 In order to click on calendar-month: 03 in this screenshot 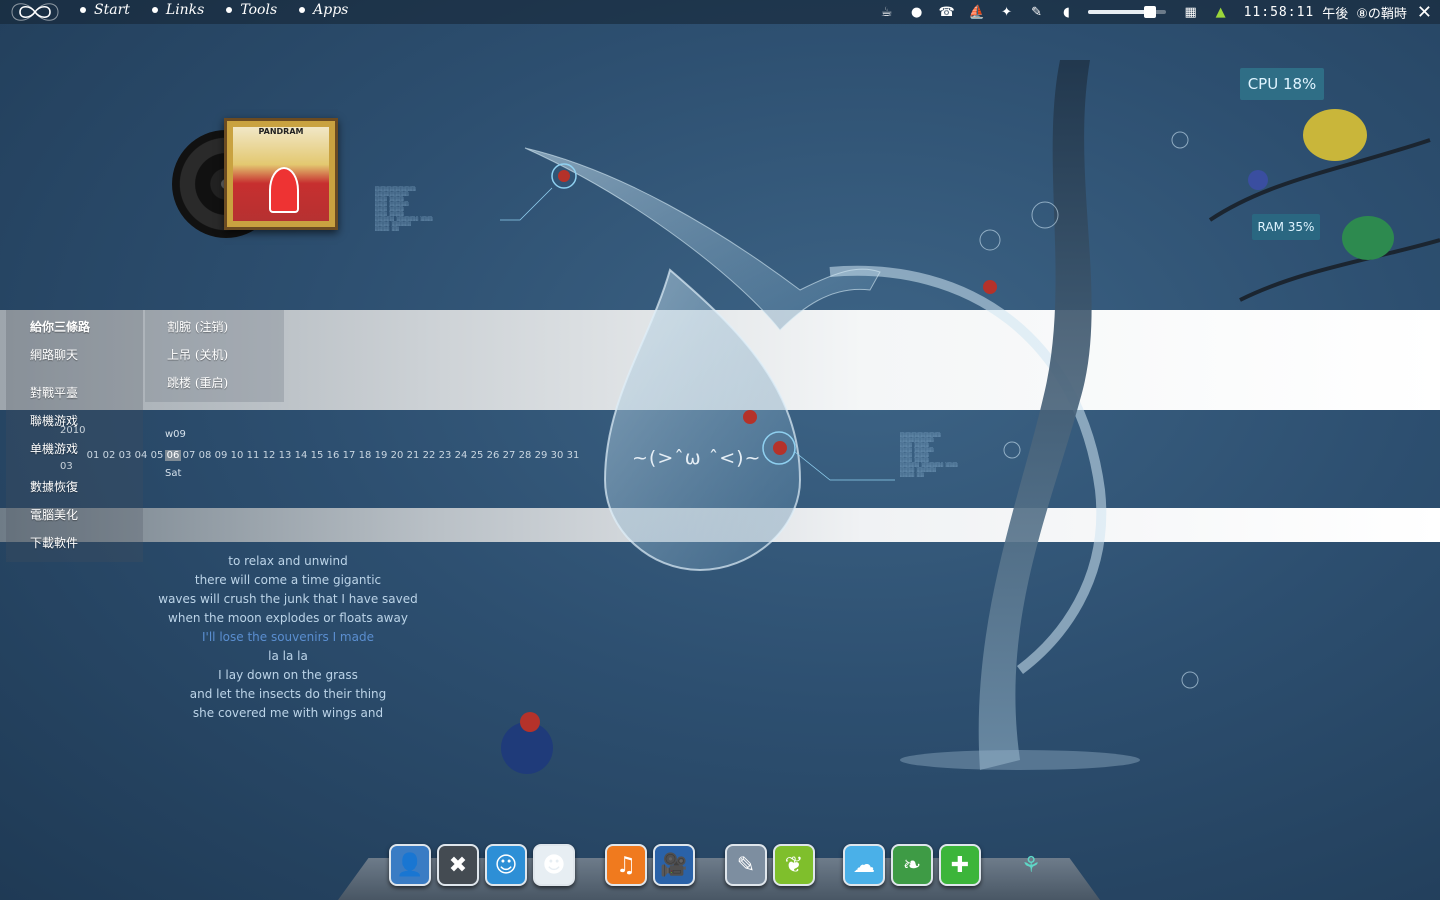, I will do `click(66, 466)`.